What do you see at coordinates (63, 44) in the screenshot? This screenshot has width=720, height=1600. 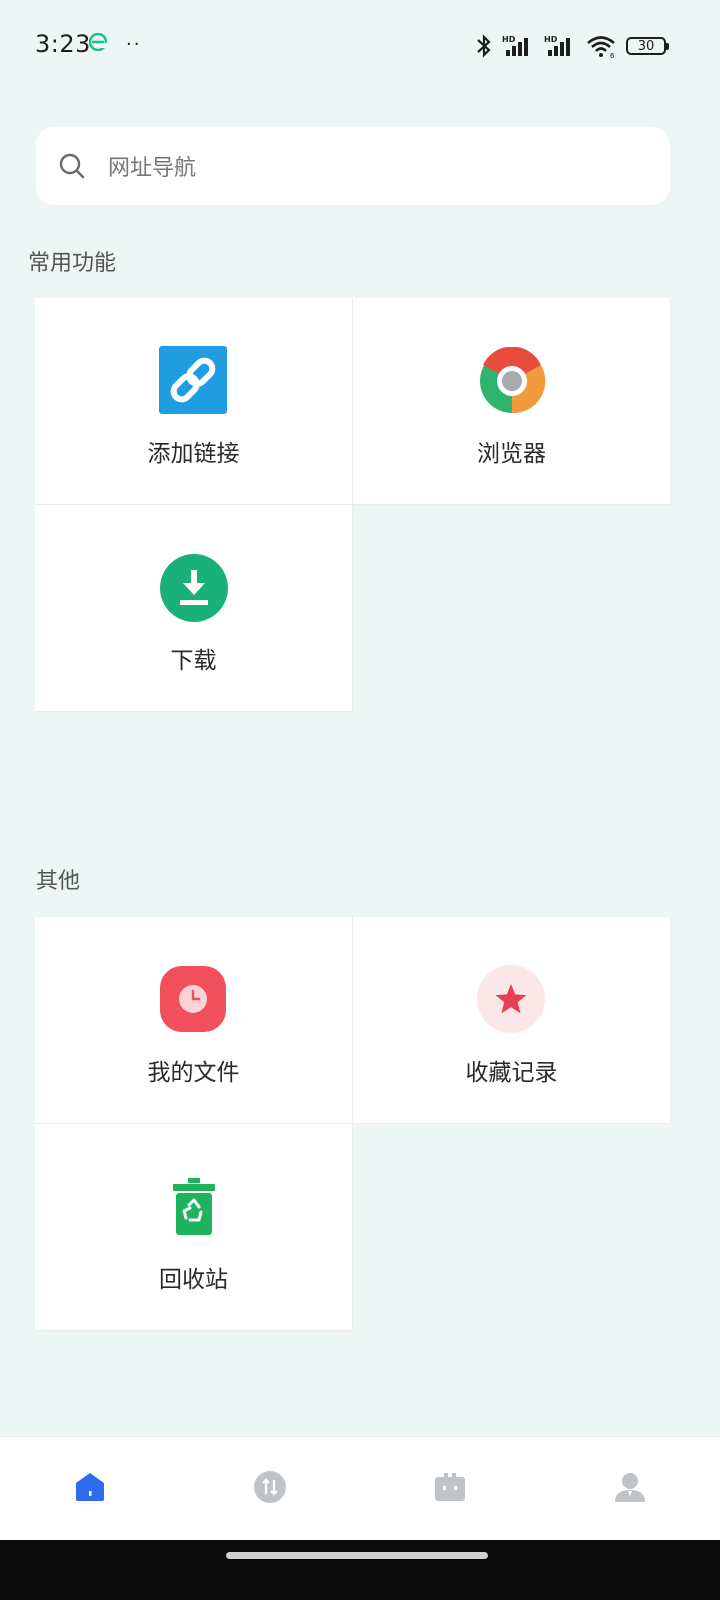 I see `status-time: 3:23` at bounding box center [63, 44].